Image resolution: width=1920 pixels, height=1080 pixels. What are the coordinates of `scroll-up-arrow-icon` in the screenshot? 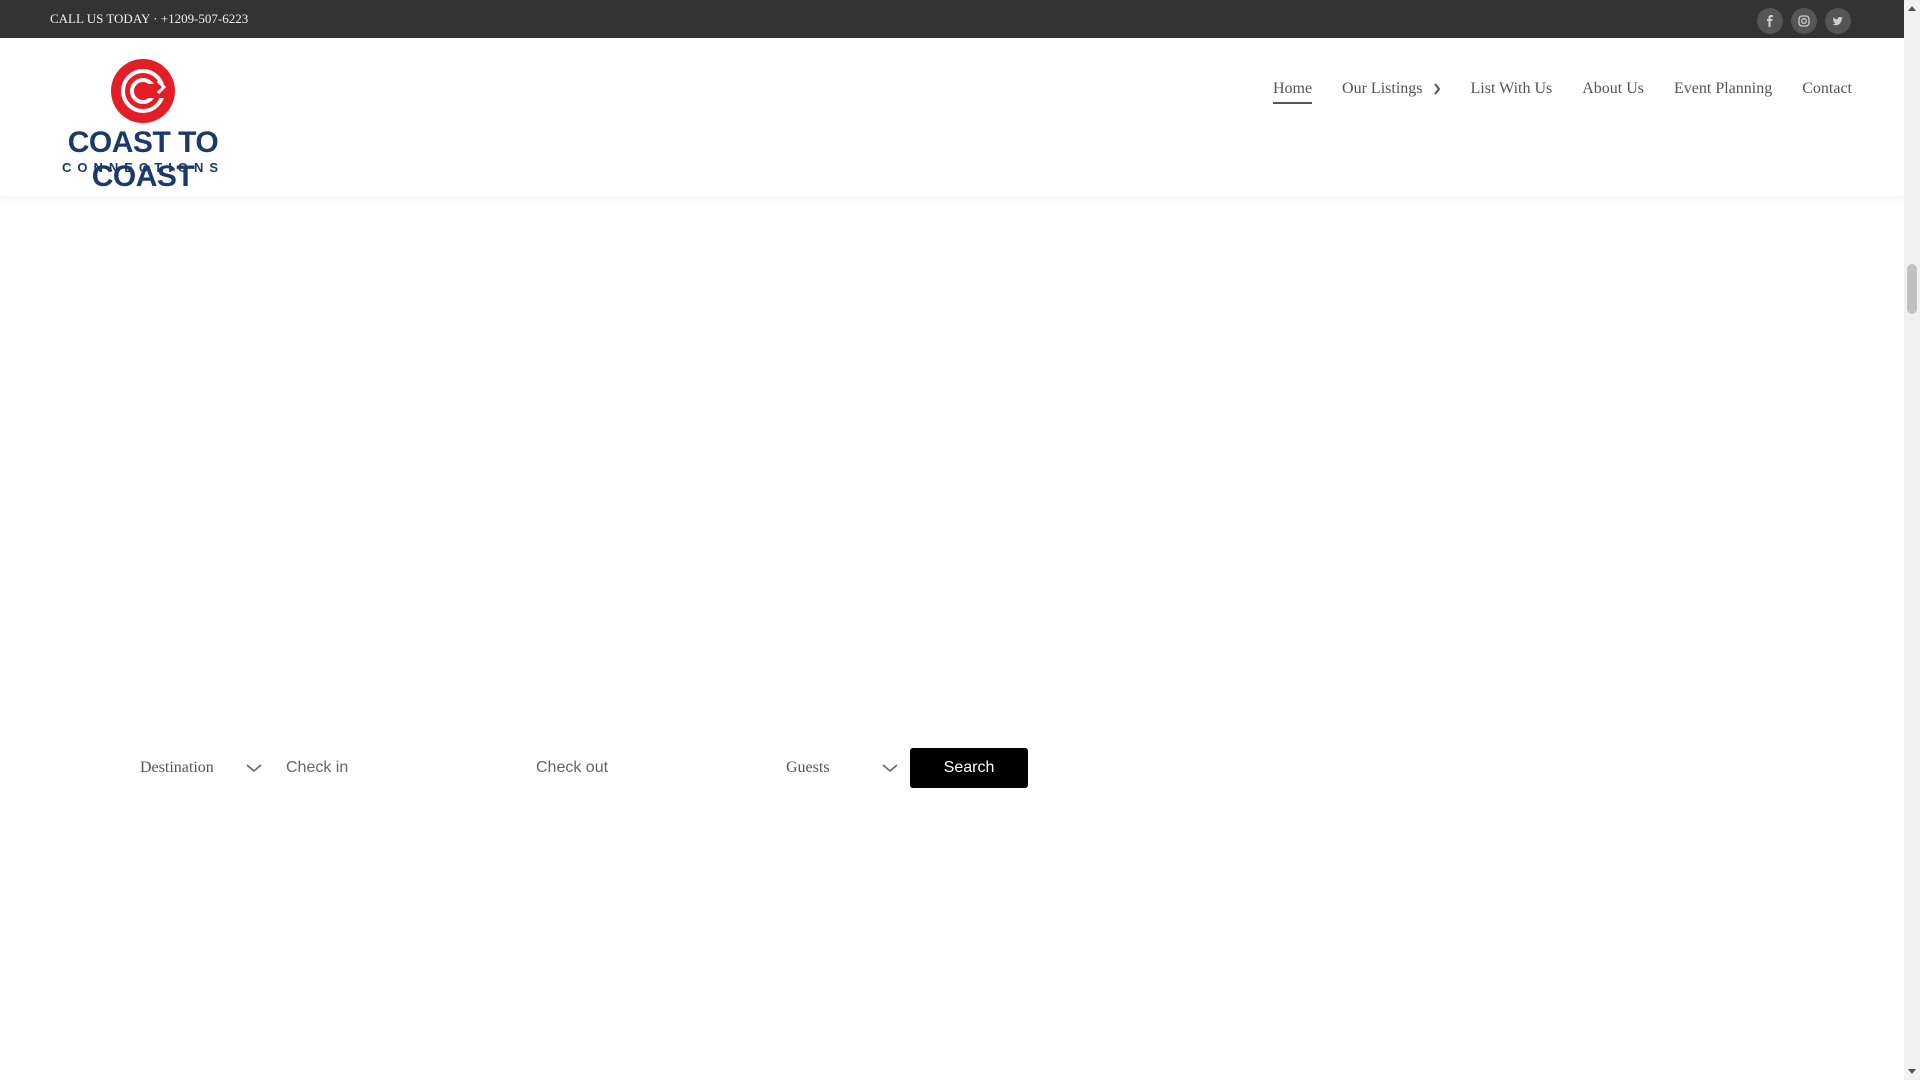 It's located at (1912, 8).